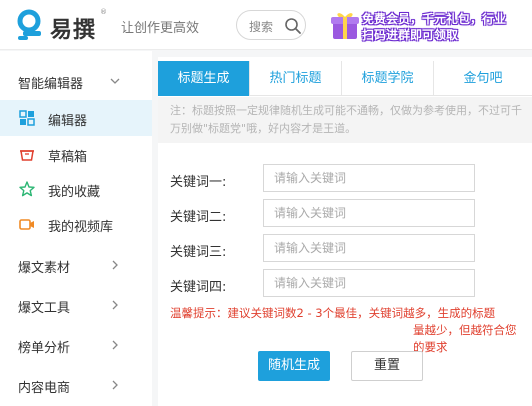 This screenshot has width=532, height=406. What do you see at coordinates (198, 252) in the screenshot?
I see `keyword-3-label: 关键词三:` at bounding box center [198, 252].